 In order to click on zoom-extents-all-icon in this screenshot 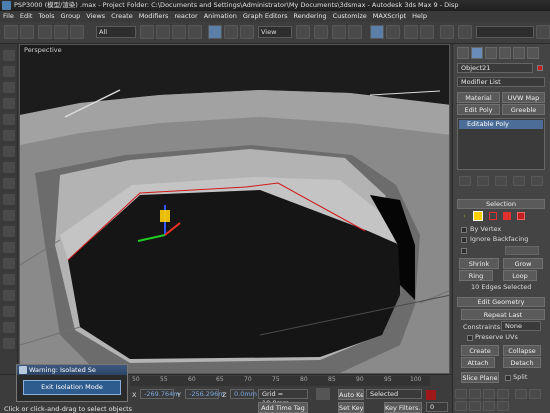, I will do `click(503, 394)`.